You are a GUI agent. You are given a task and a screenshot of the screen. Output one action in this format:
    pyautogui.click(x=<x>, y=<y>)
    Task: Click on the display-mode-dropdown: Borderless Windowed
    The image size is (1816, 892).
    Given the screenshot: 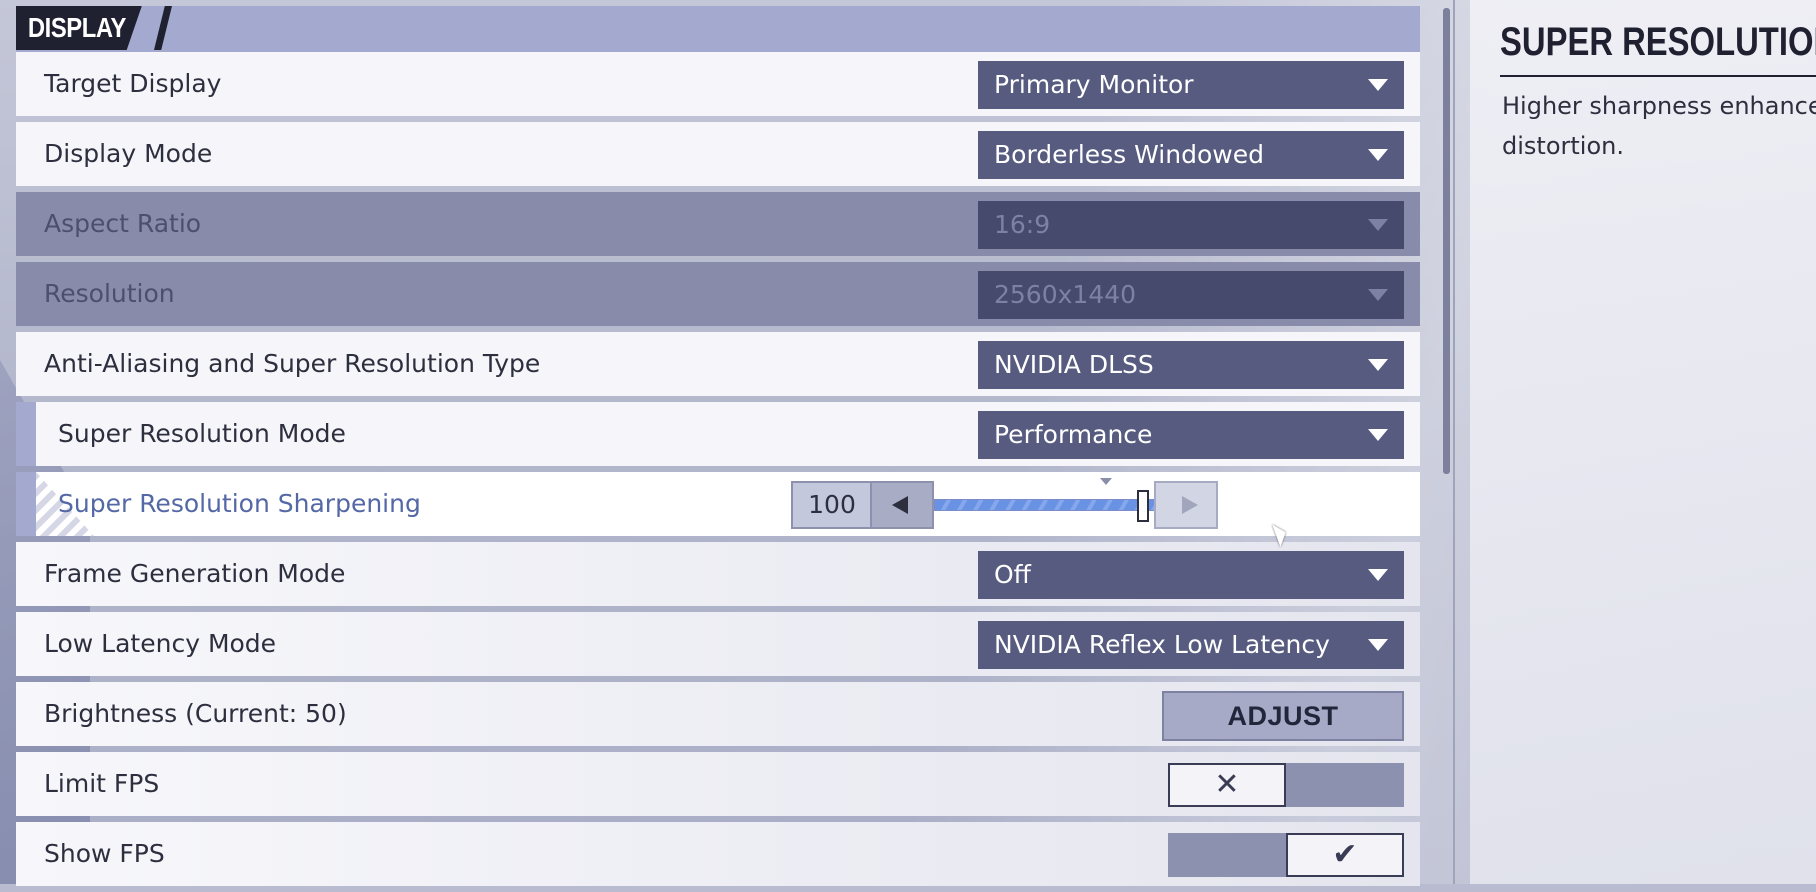 What is the action you would take?
    pyautogui.click(x=1191, y=155)
    